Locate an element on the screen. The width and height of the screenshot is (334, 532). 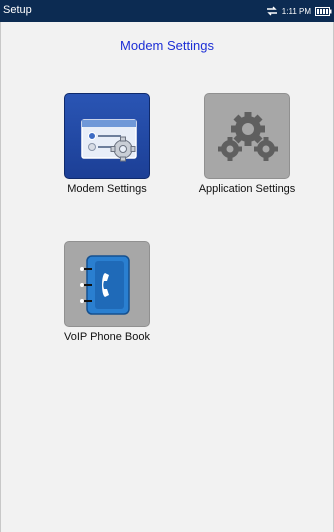
page-title: Modem Settings is located at coordinates (167, 45).